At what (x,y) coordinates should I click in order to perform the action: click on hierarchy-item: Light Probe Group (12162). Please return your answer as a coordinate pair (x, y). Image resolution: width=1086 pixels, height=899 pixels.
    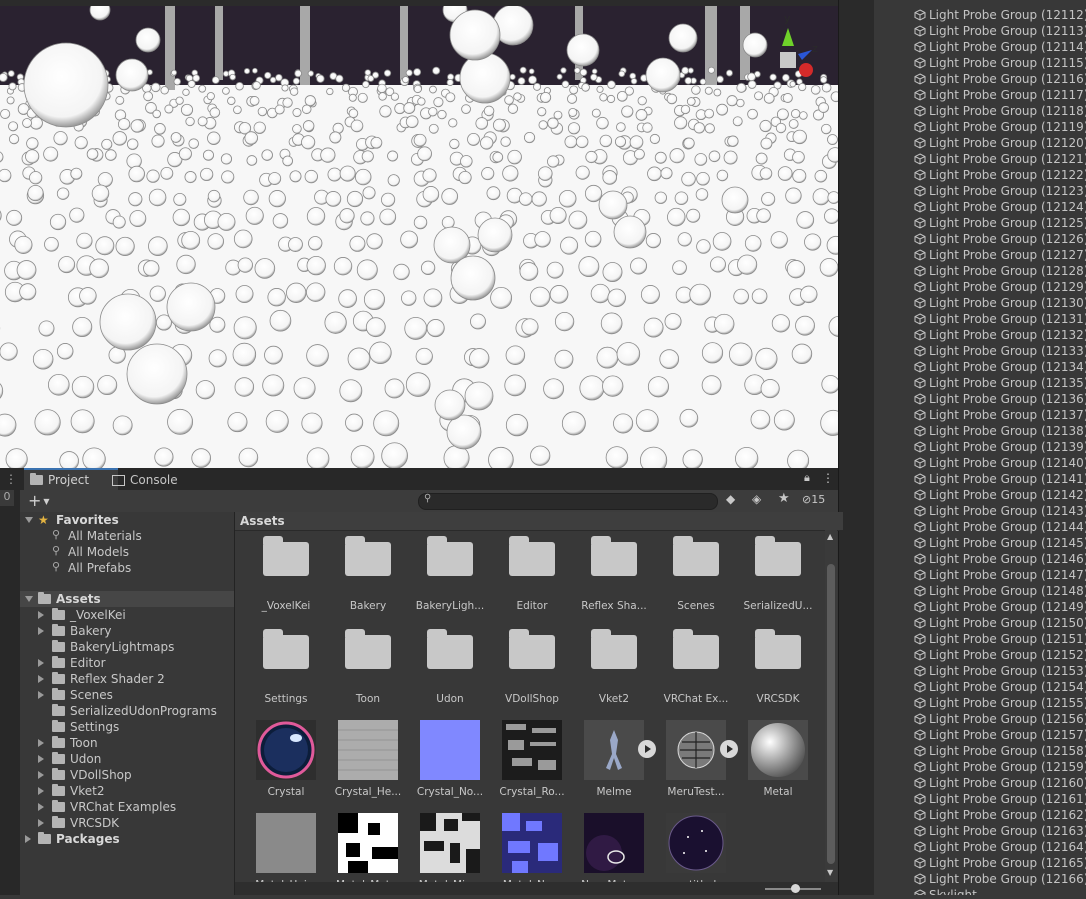
    Looking at the image, I should click on (1000, 815).